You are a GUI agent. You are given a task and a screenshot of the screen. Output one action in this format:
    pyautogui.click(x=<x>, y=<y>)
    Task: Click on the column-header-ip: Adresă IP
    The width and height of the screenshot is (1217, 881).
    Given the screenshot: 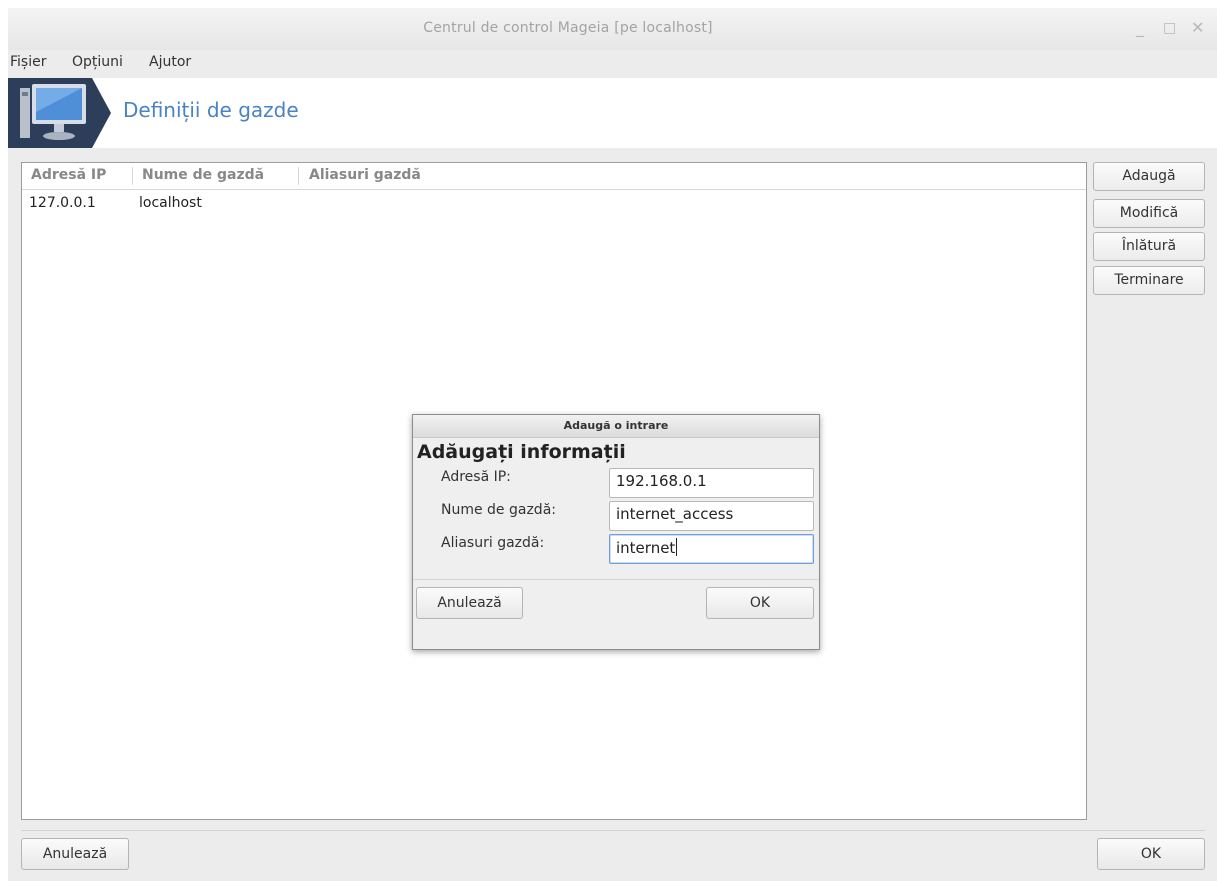 What is the action you would take?
    pyautogui.click(x=68, y=175)
    